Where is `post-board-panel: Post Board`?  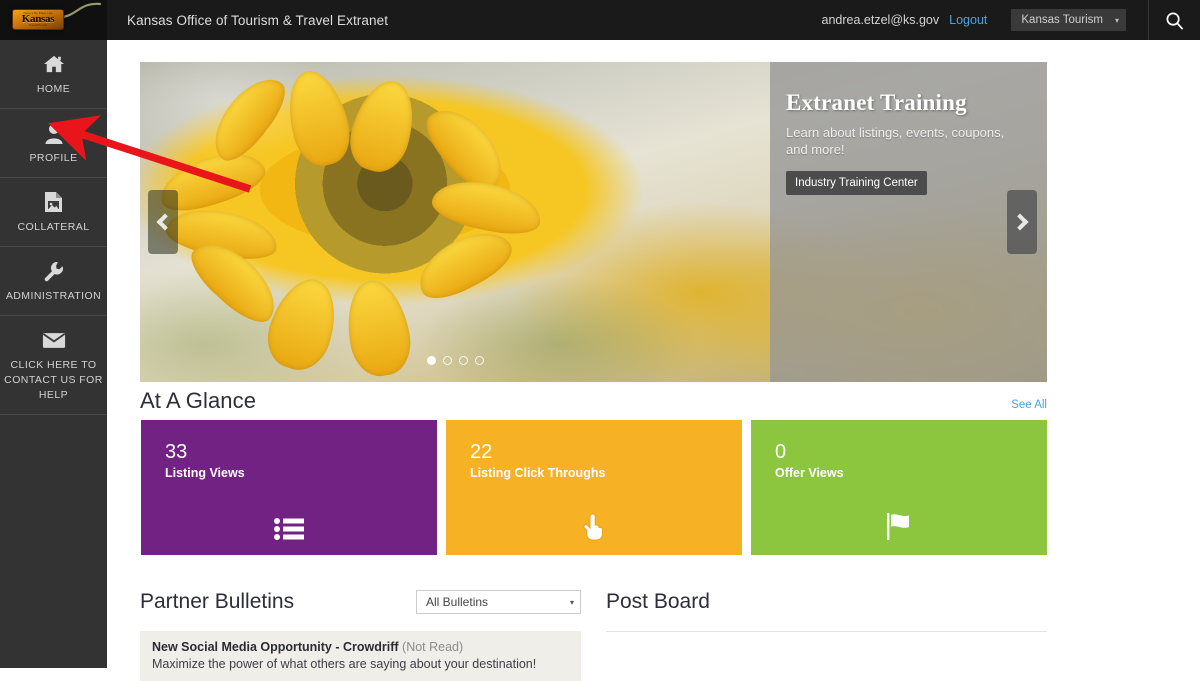
post-board-panel: Post Board is located at coordinates (826, 633).